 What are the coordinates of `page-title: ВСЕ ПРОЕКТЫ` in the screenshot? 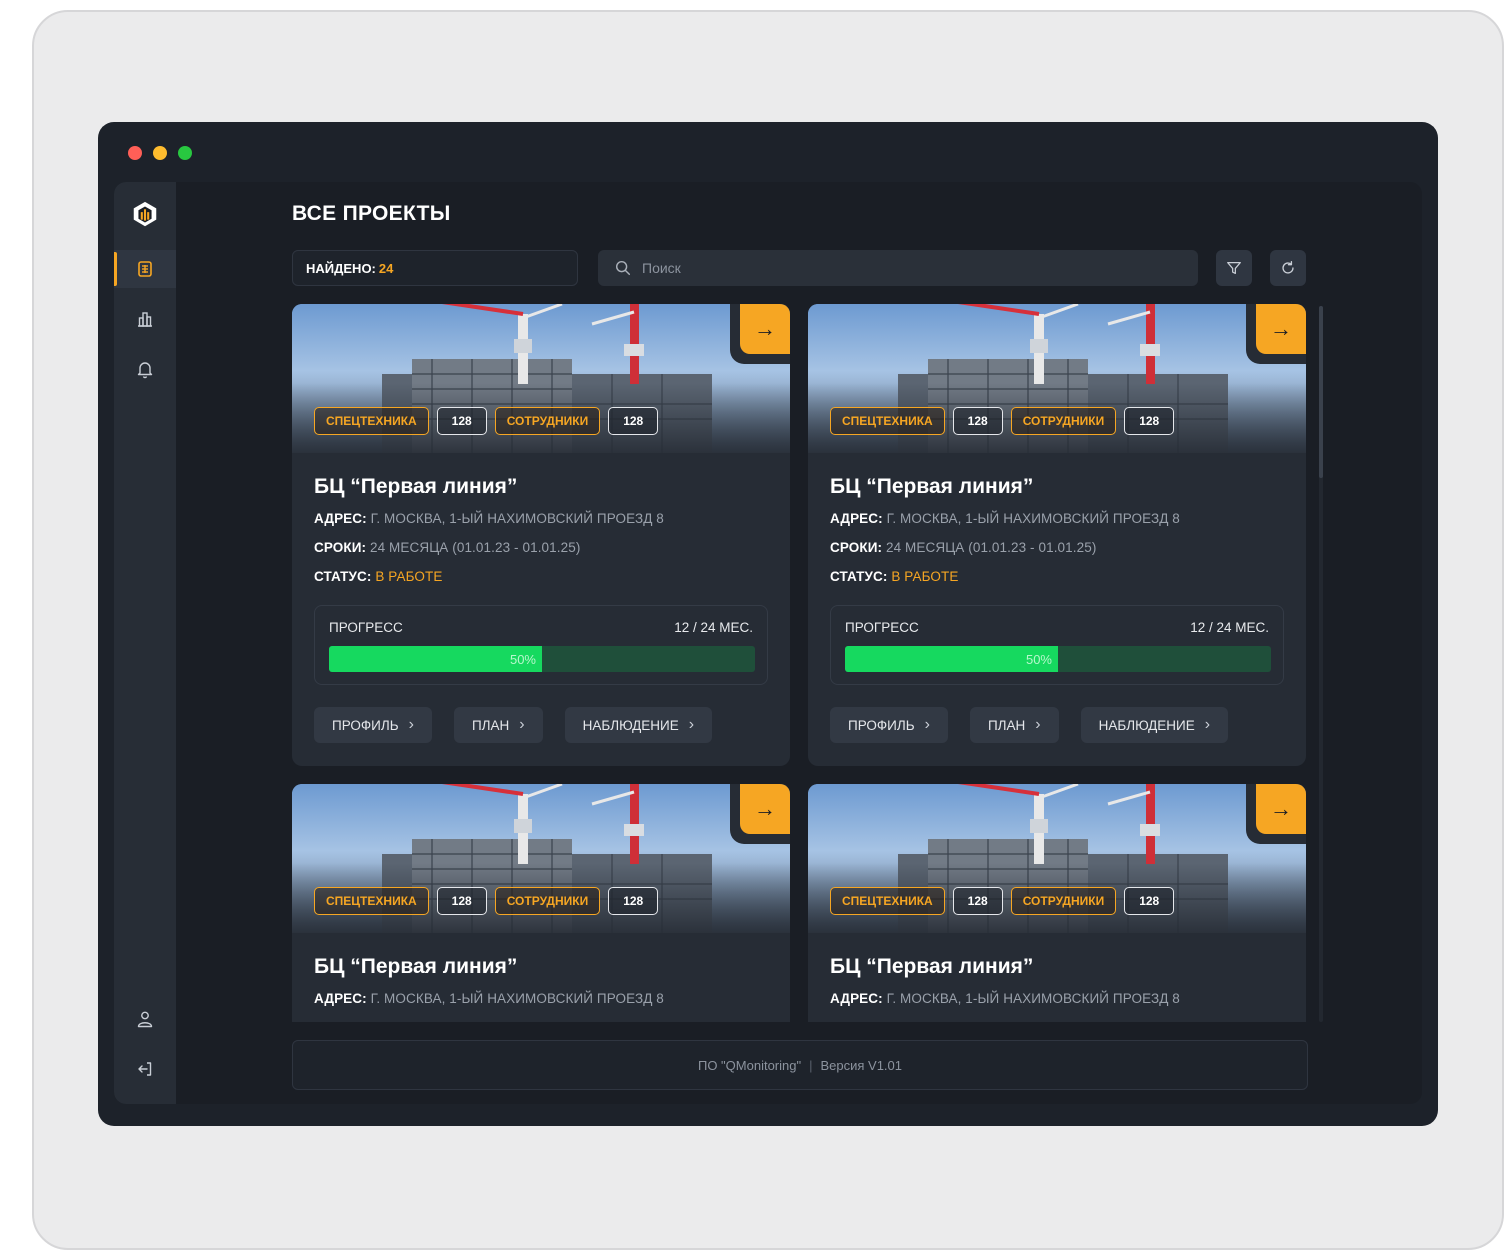 It's located at (371, 213).